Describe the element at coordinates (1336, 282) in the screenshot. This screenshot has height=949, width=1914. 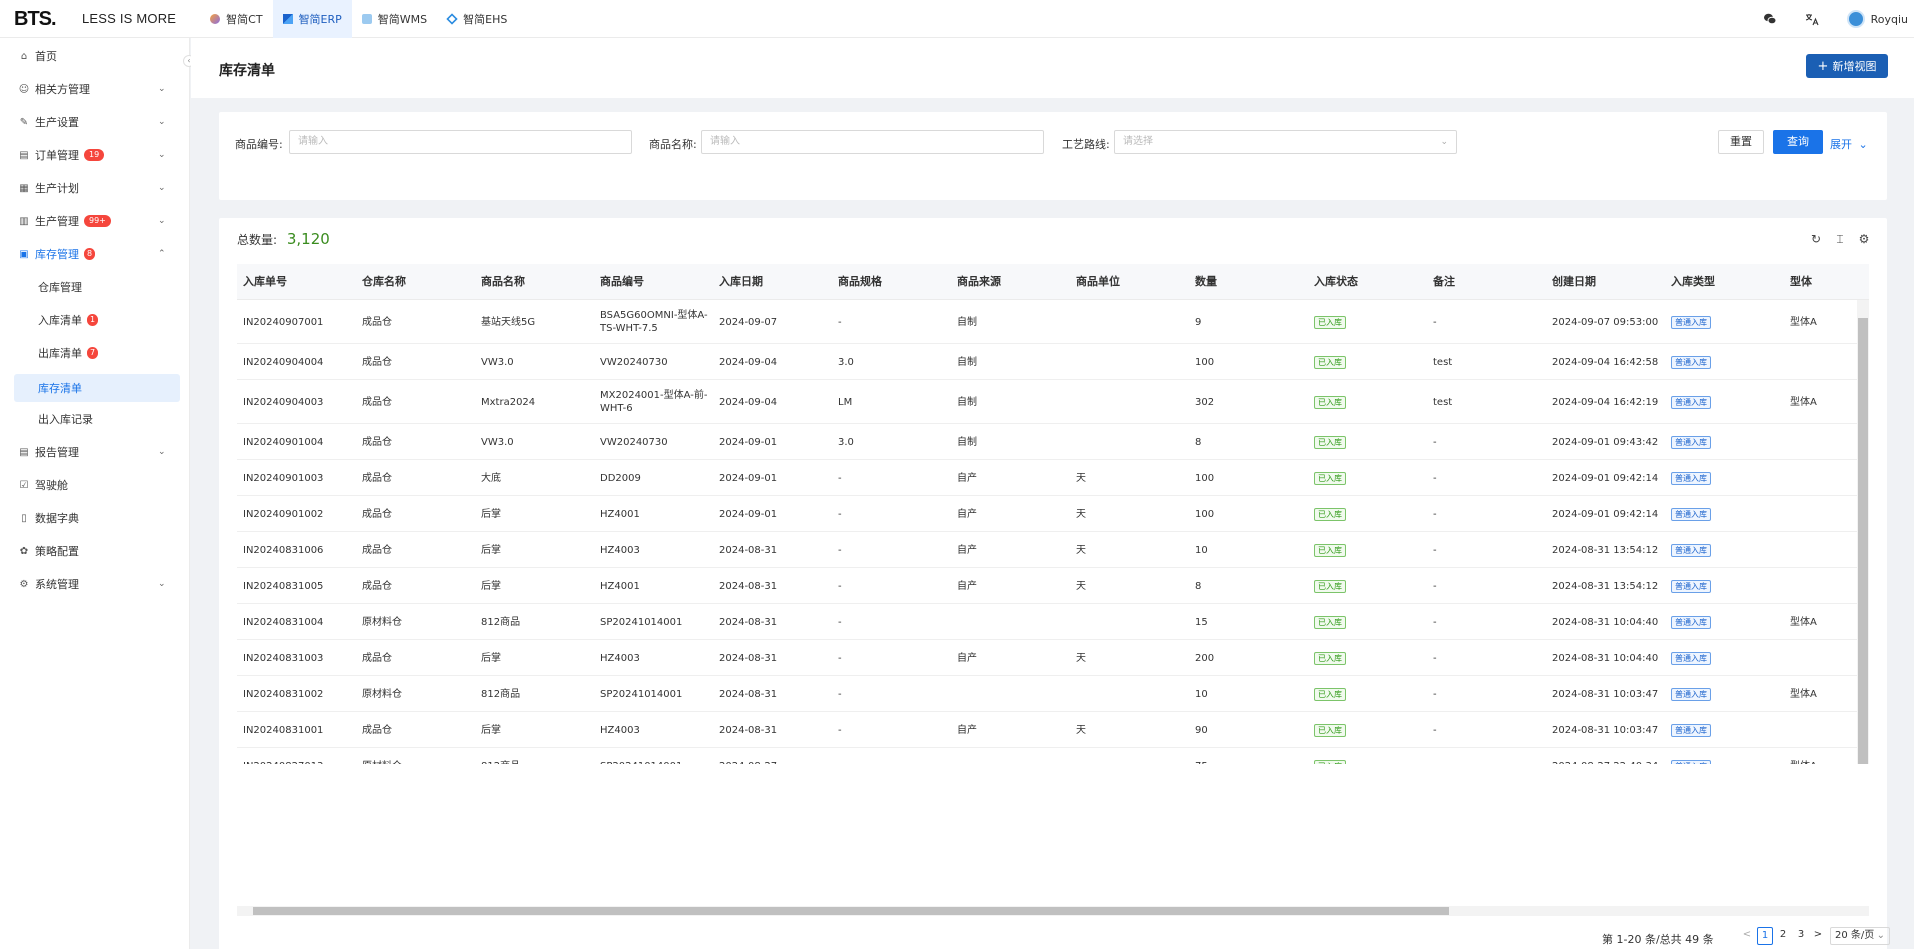
I see `column-header: 入库状态` at that location.